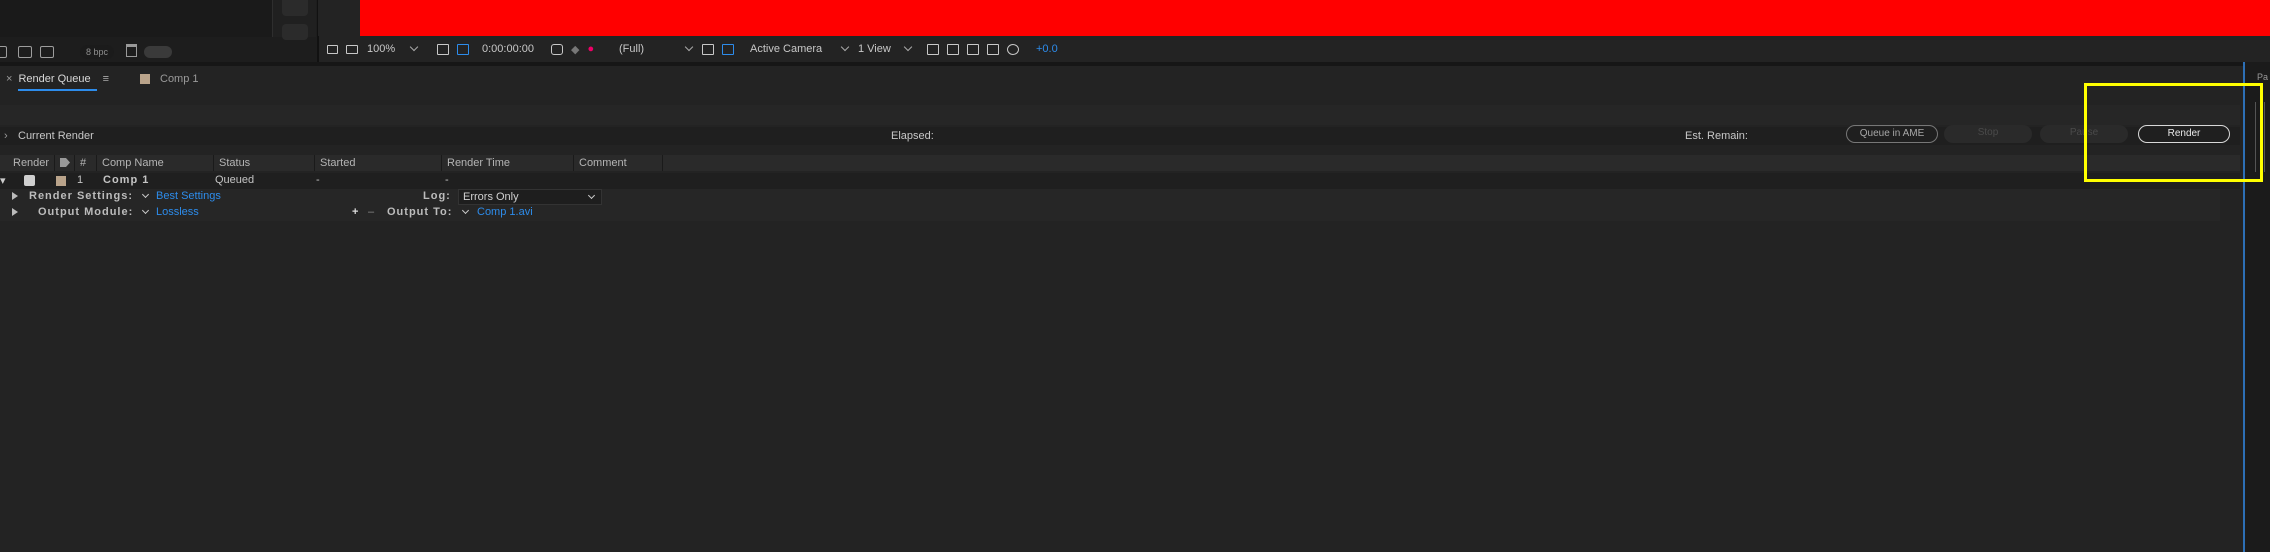  Describe the element at coordinates (1120, 115) in the screenshot. I see `render-message-strip` at that location.